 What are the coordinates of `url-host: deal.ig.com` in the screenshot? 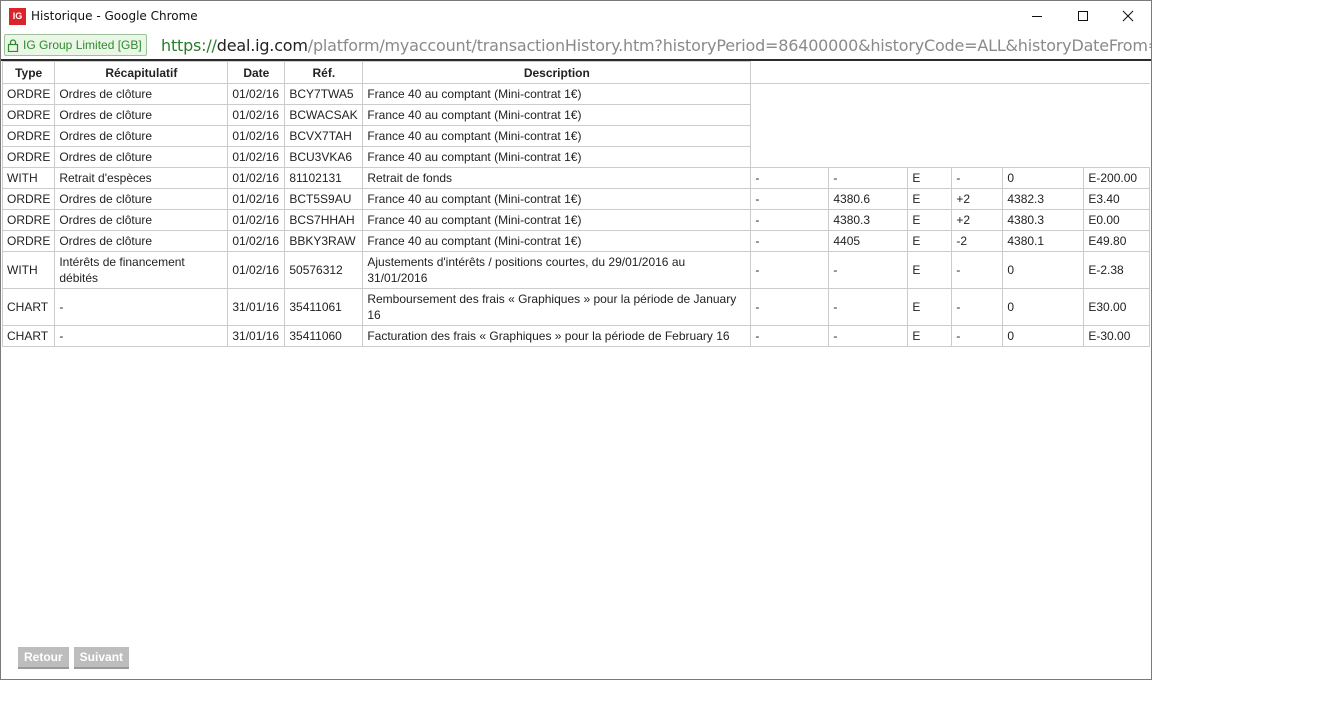 It's located at (262, 45).